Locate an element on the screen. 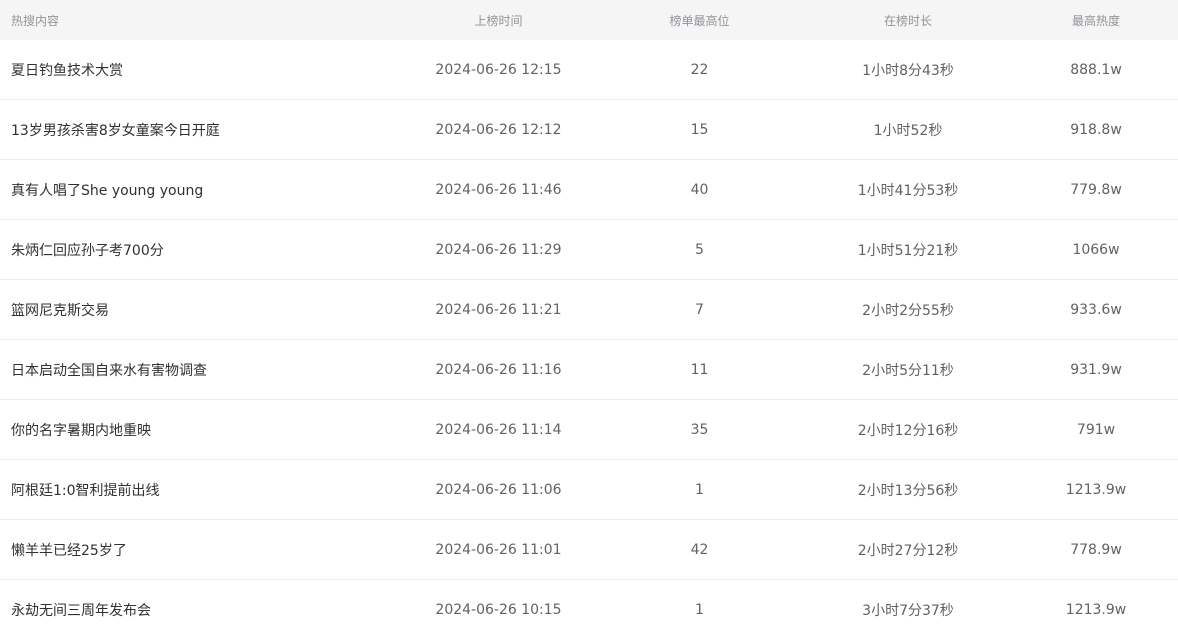 The width and height of the screenshot is (1178, 638). table-header: 热搜内容 上榜时间 榜单最高位 在榜时长 最高热度 is located at coordinates (589, 20).